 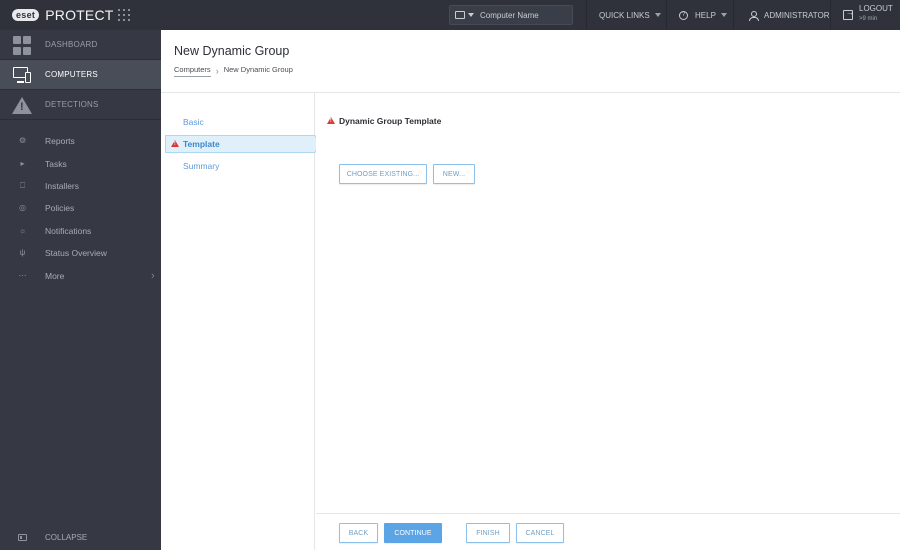 What do you see at coordinates (79, 15) in the screenshot?
I see `product-name: PROTECT` at bounding box center [79, 15].